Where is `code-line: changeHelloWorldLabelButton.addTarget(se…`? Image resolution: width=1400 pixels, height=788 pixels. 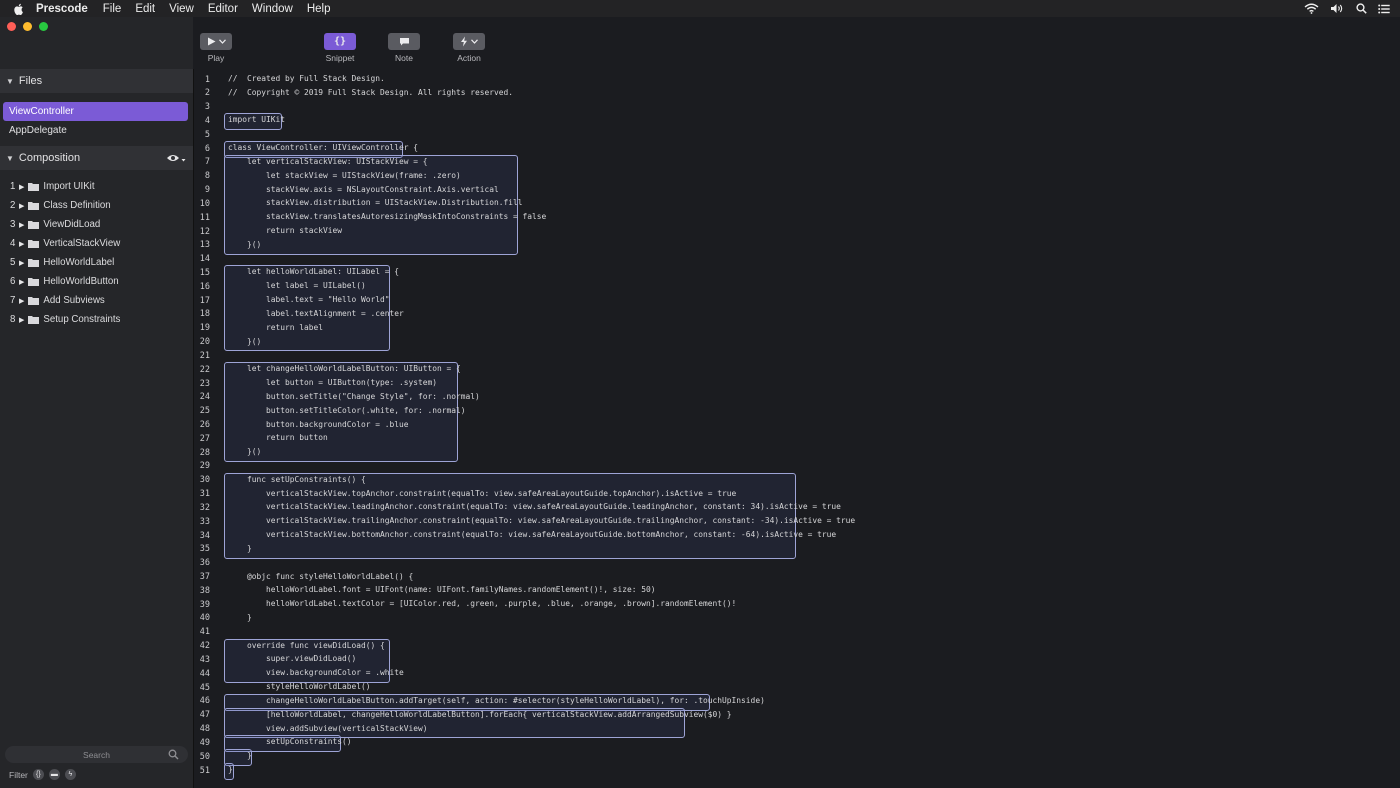
code-line: changeHelloWorldLabelButton.addTarget(se… is located at coordinates (496, 701).